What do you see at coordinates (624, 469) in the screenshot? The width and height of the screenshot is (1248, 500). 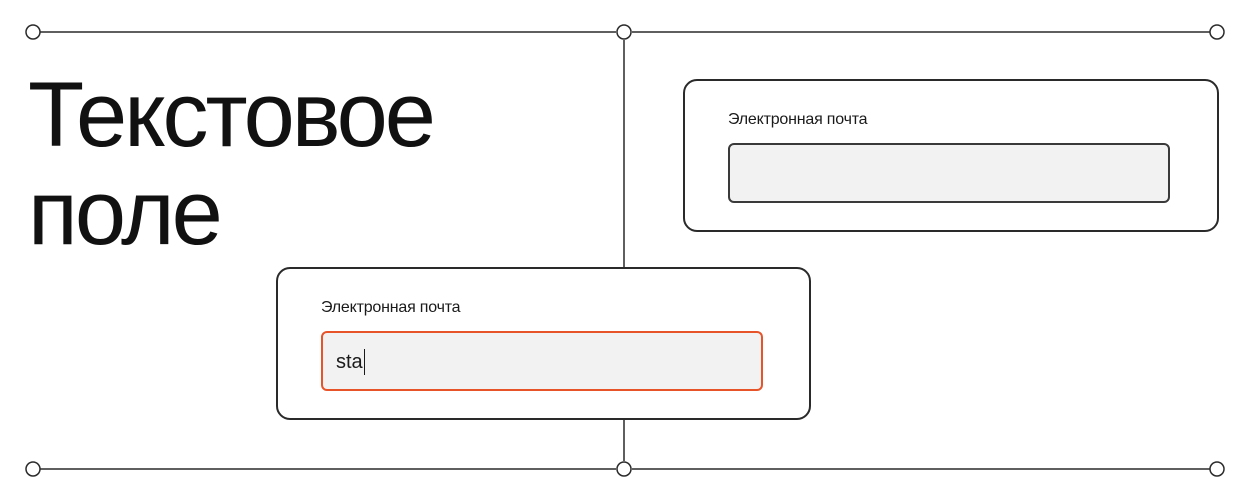 I see `node-bottom-center-icon` at bounding box center [624, 469].